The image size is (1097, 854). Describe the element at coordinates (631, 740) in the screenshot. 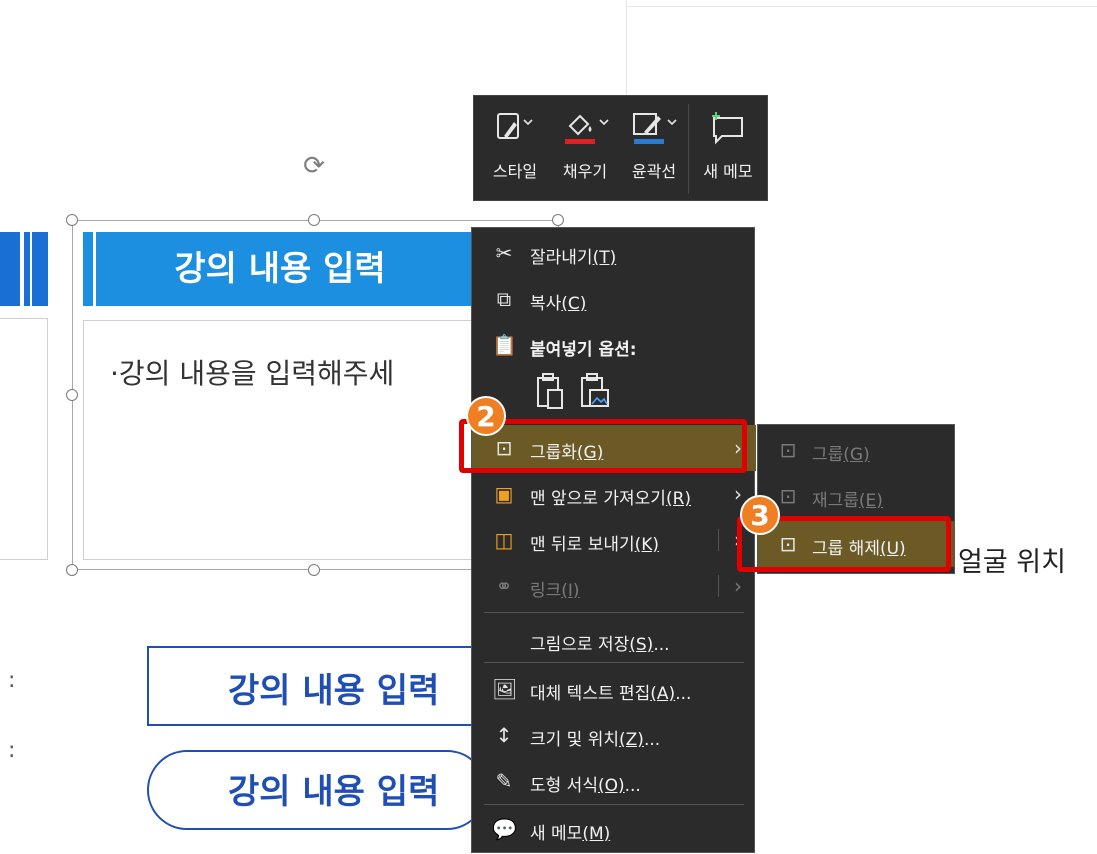

I see `menu-item-hotkey: (Z)` at that location.